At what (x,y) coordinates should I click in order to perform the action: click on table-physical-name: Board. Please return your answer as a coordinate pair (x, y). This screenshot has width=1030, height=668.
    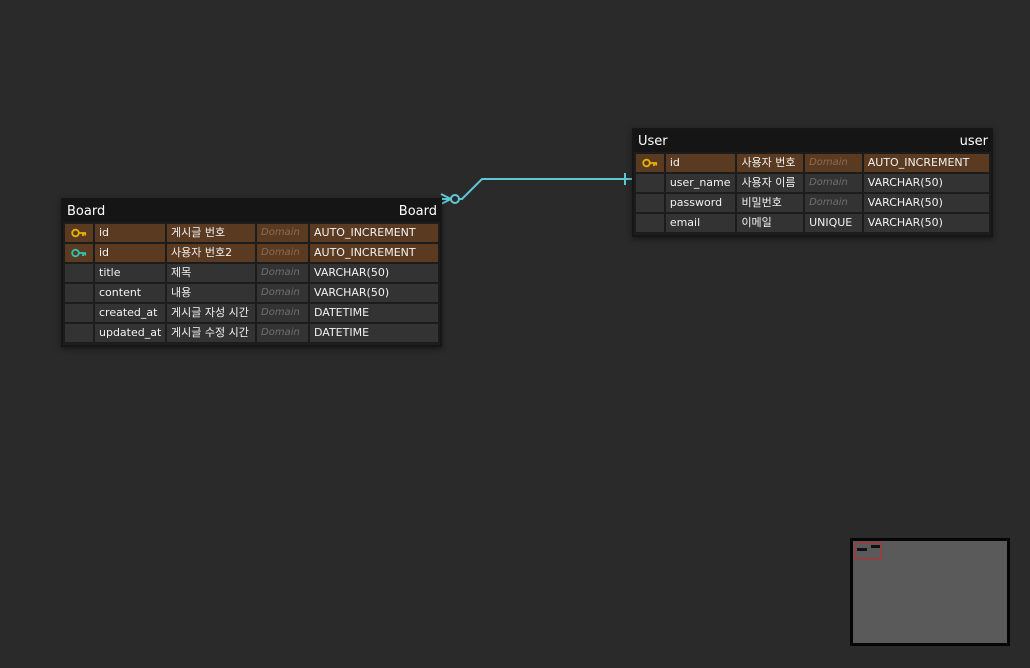
    Looking at the image, I should click on (417, 211).